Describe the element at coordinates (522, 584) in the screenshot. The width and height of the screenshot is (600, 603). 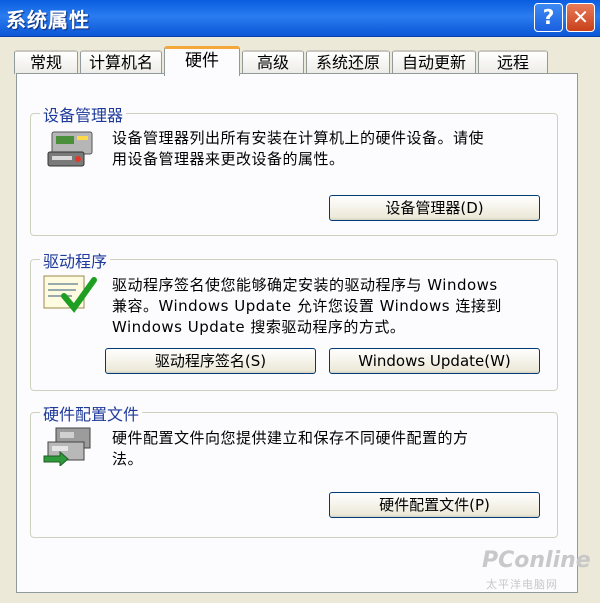
I see `watermark-subtitle: 太平洋电脑网` at that location.